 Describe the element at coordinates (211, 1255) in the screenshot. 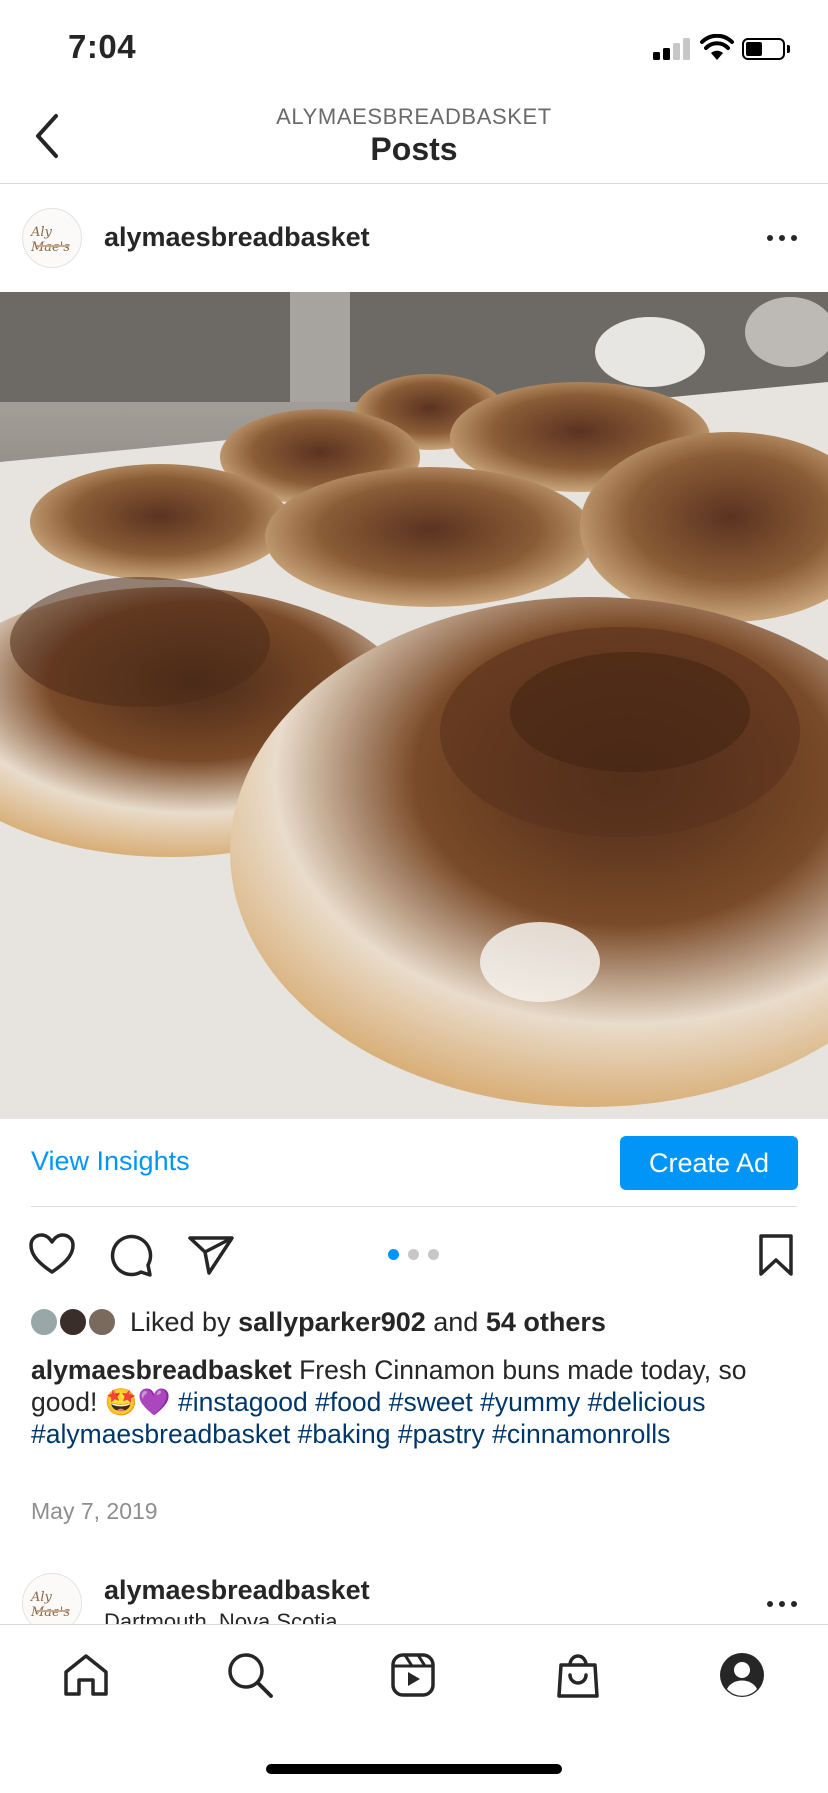

I see `share-send-icon` at that location.